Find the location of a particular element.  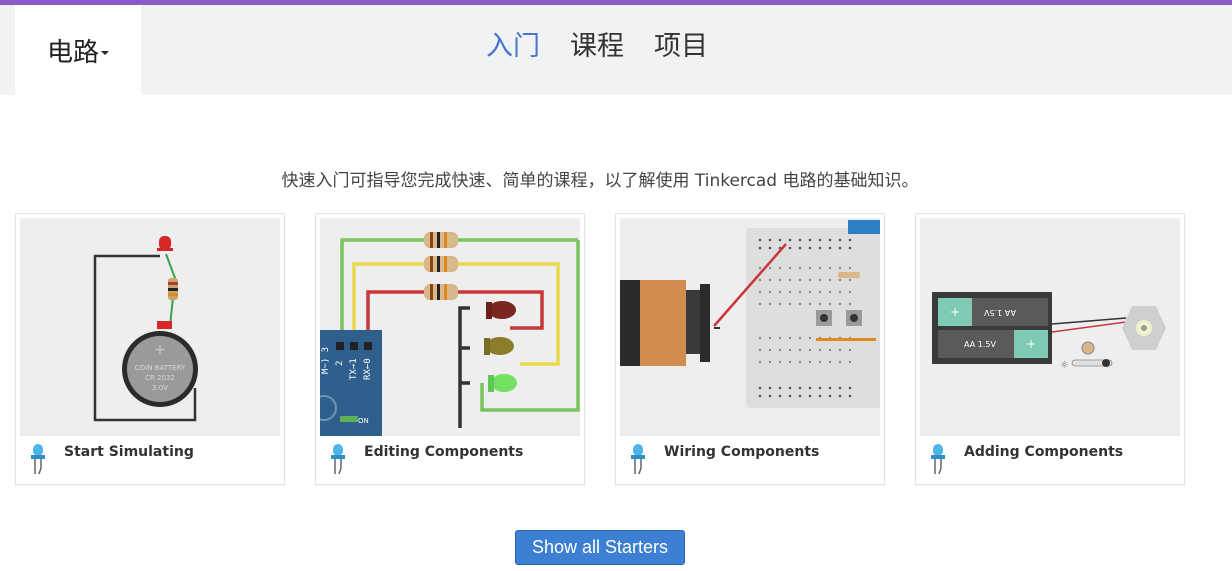

starter-card-wiring-components: Wiring Components is located at coordinates (750, 349).